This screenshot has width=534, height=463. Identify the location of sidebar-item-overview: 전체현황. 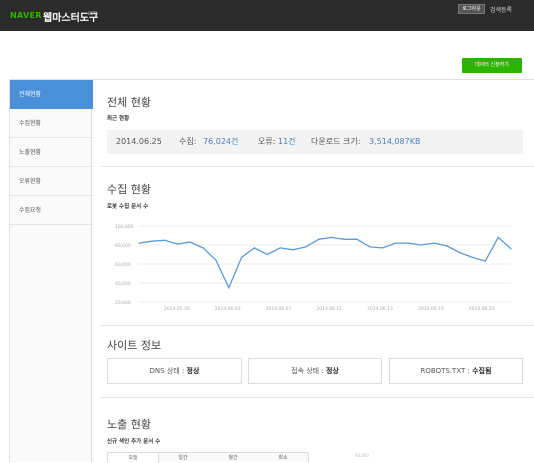
(51, 94).